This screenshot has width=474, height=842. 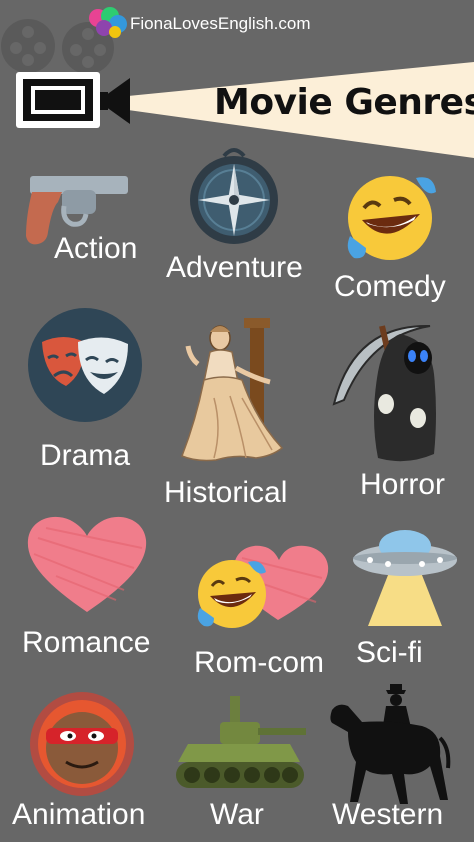 What do you see at coordinates (241, 742) in the screenshot?
I see `tank-icon` at bounding box center [241, 742].